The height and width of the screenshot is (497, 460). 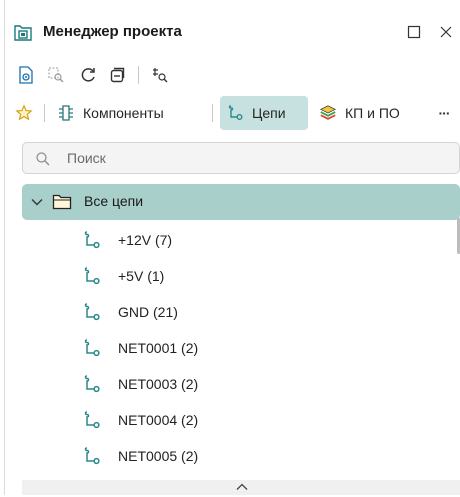 I want to click on component-icon, so click(x=66, y=113).